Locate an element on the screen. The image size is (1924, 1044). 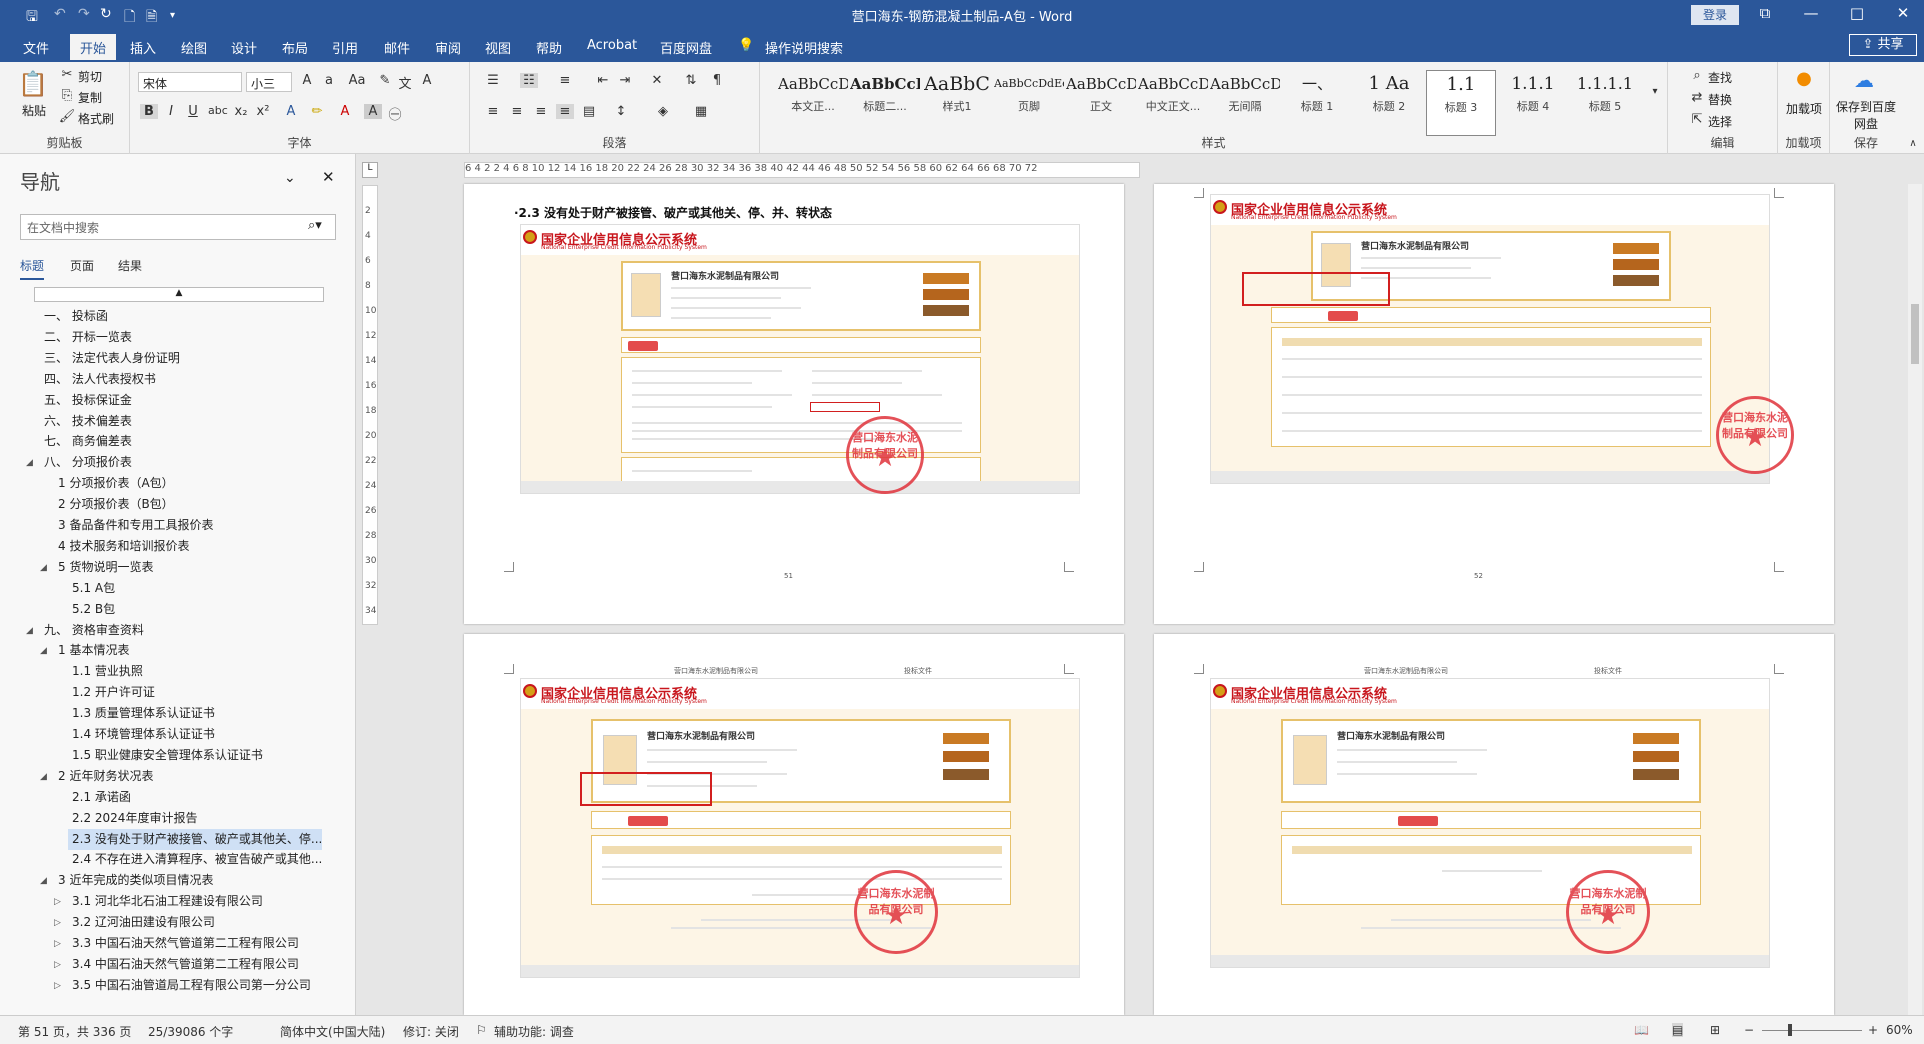
style-heading-3: 1.1 标题 3 is located at coordinates (1461, 103).